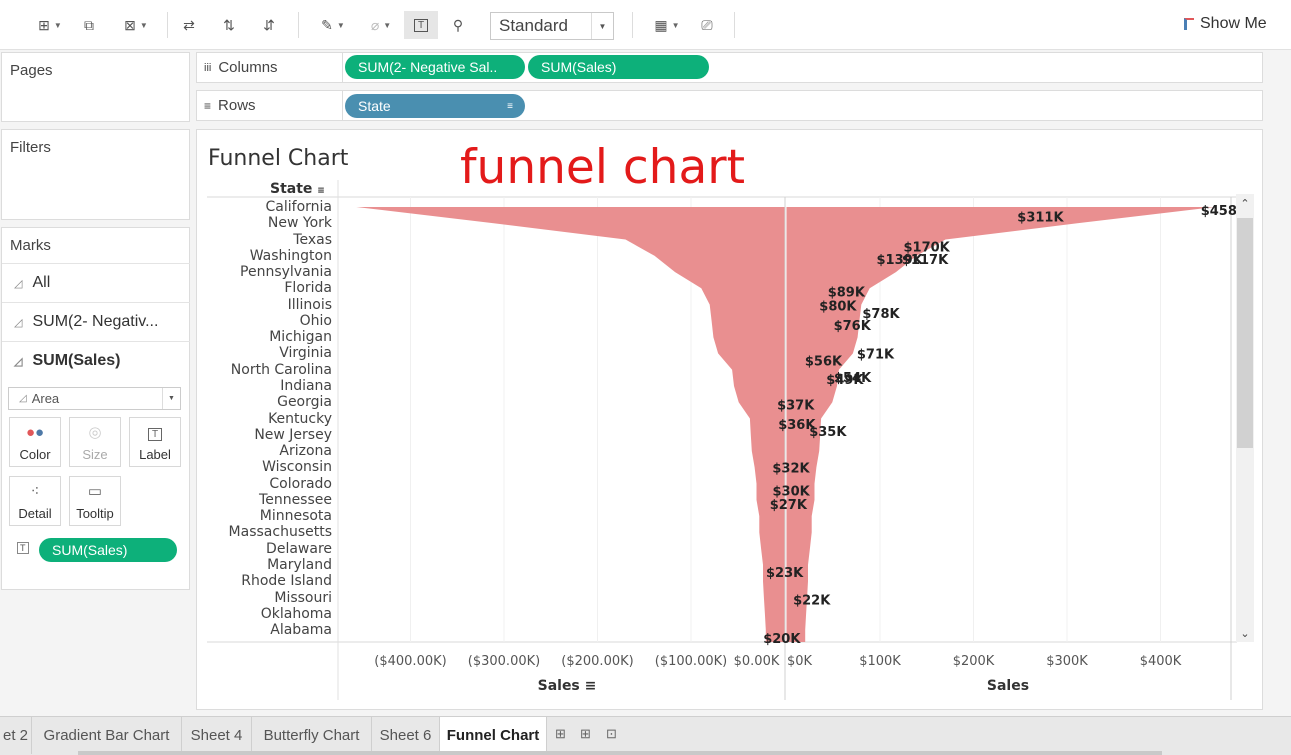 This screenshot has height=755, width=1291. What do you see at coordinates (241, 67) in the screenshot?
I see `columns-shelf-label: iii Columns` at bounding box center [241, 67].